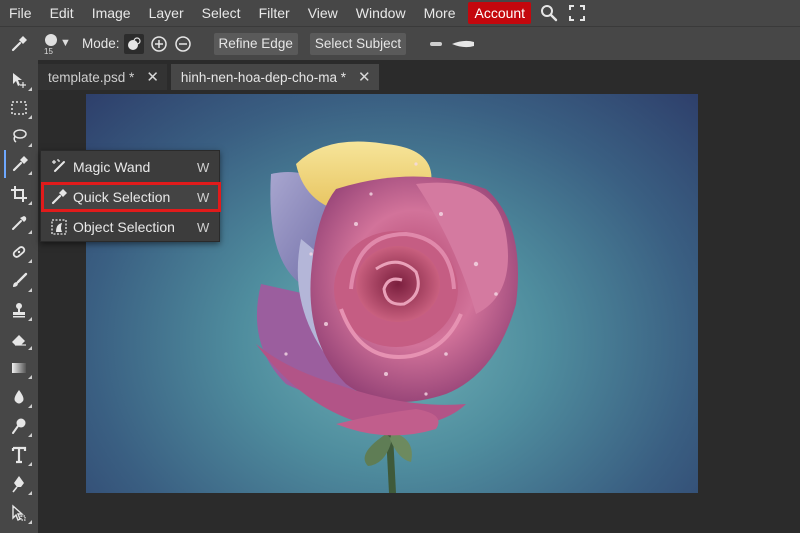 The image size is (800, 533). I want to click on bandage-icon, so click(19, 252).